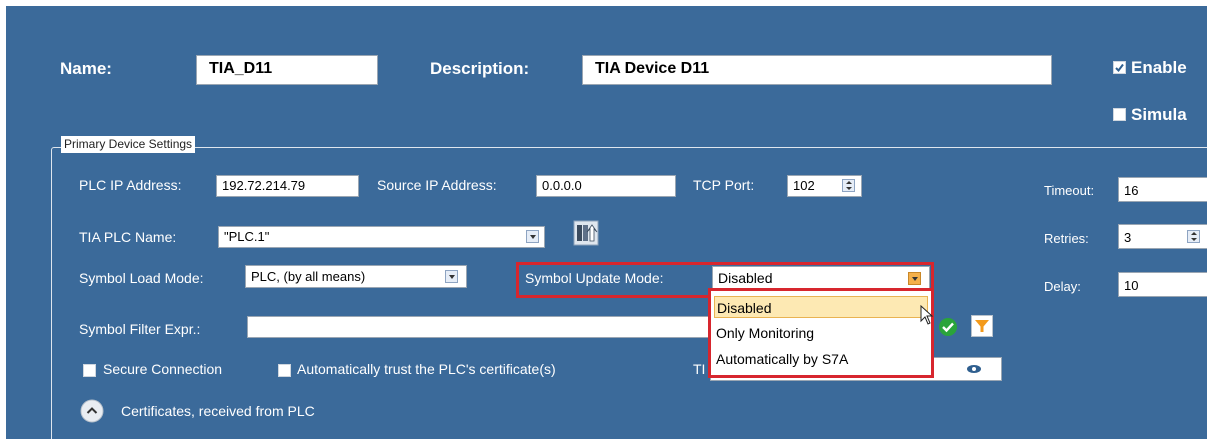 The width and height of the screenshot is (1207, 439). What do you see at coordinates (606, 186) in the screenshot?
I see `source-ip-input: 0.0.0.0` at bounding box center [606, 186].